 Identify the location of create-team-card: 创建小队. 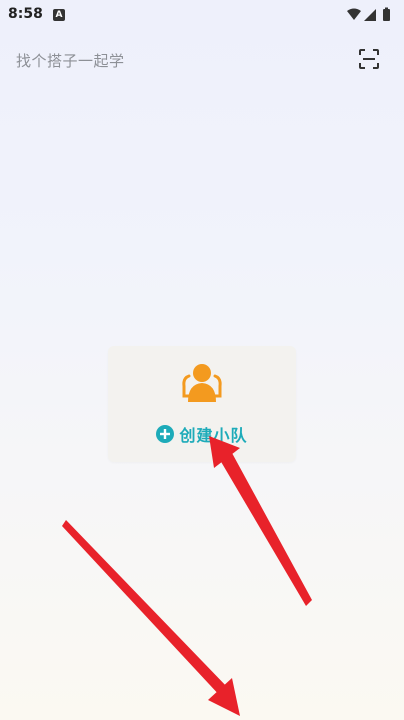
(202, 404).